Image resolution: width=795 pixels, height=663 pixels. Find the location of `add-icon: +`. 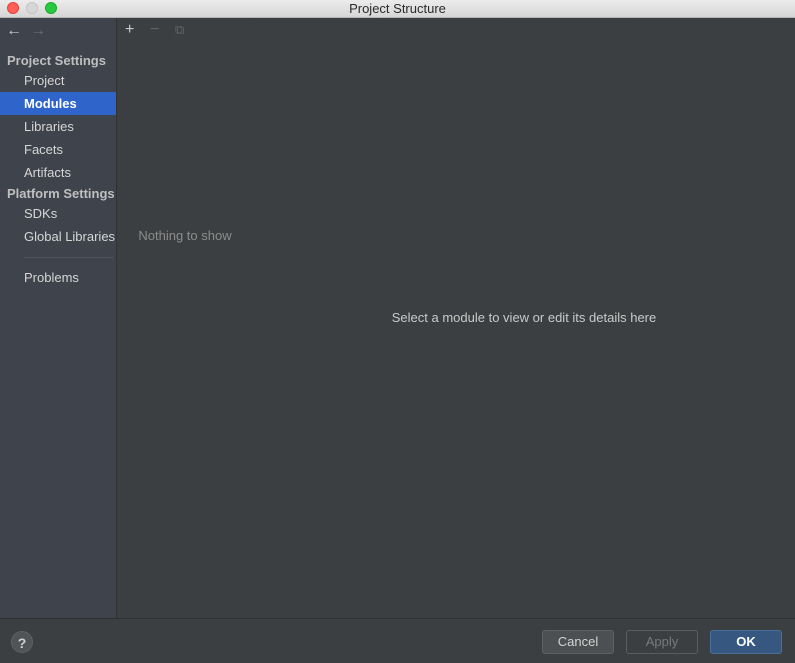

add-icon: + is located at coordinates (129, 30).